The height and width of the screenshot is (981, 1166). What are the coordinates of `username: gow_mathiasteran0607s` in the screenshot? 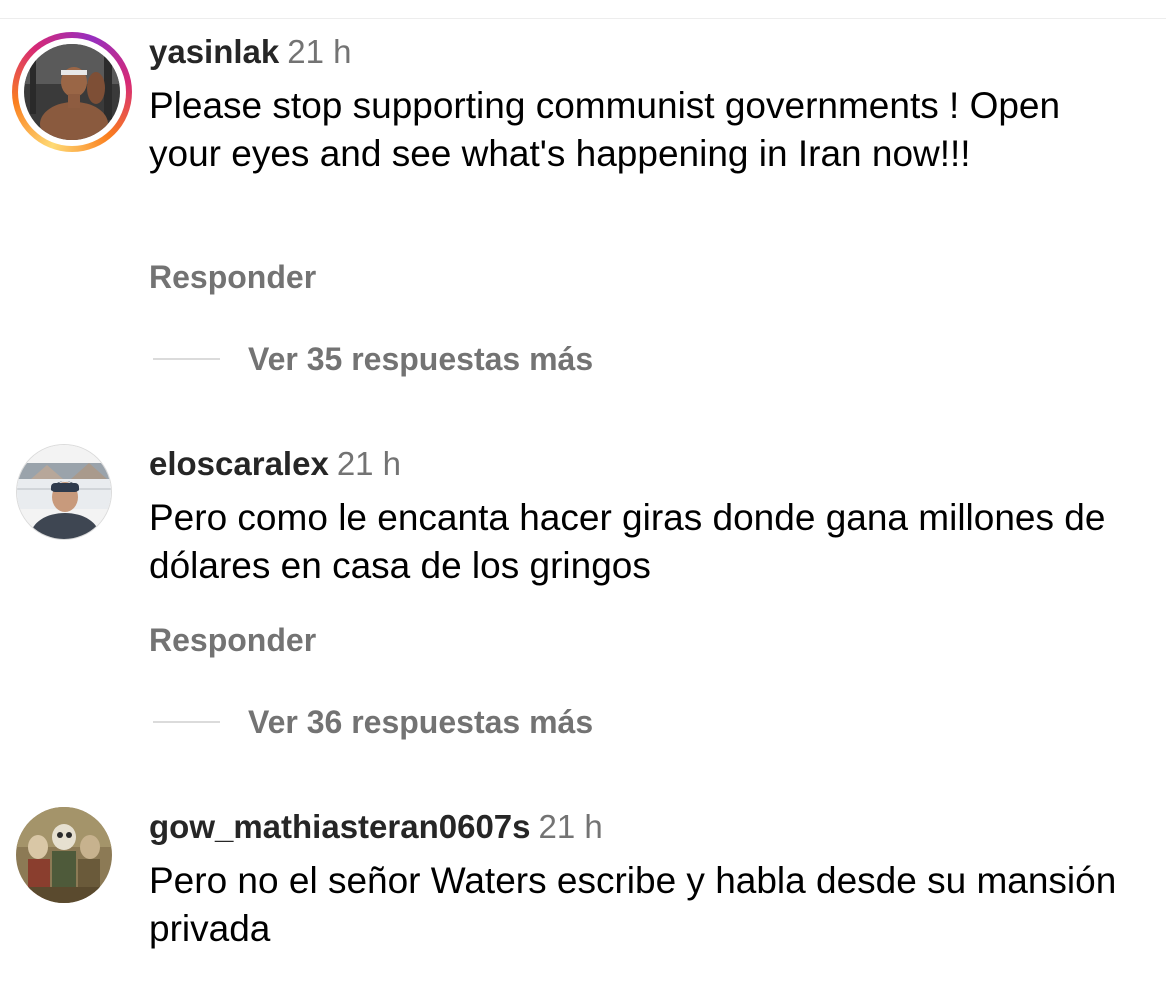 It's located at (340, 826).